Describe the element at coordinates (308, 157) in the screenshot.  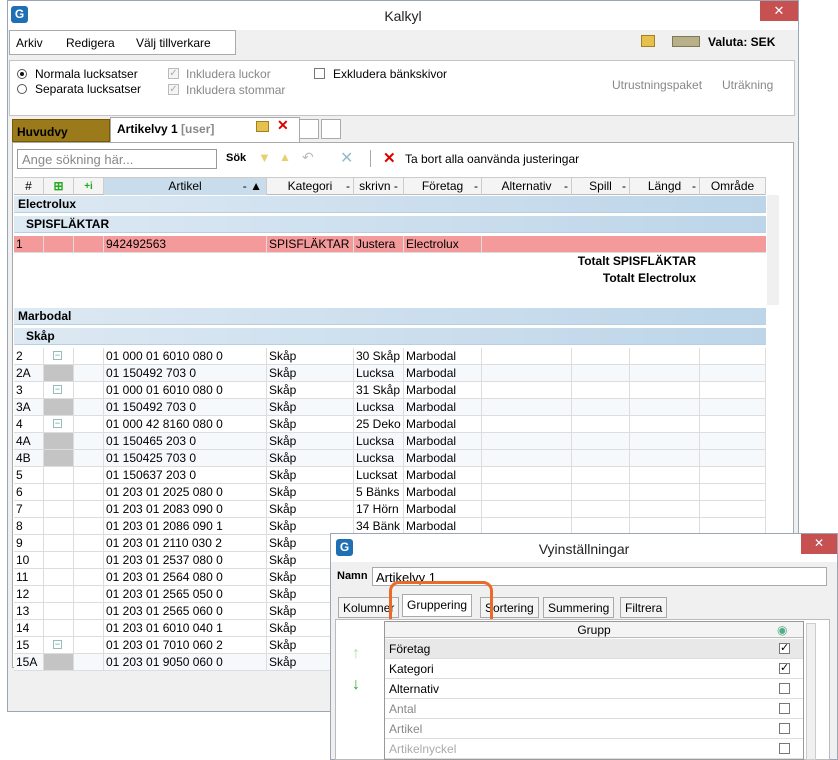
I see `undo-icon: ↶` at that location.